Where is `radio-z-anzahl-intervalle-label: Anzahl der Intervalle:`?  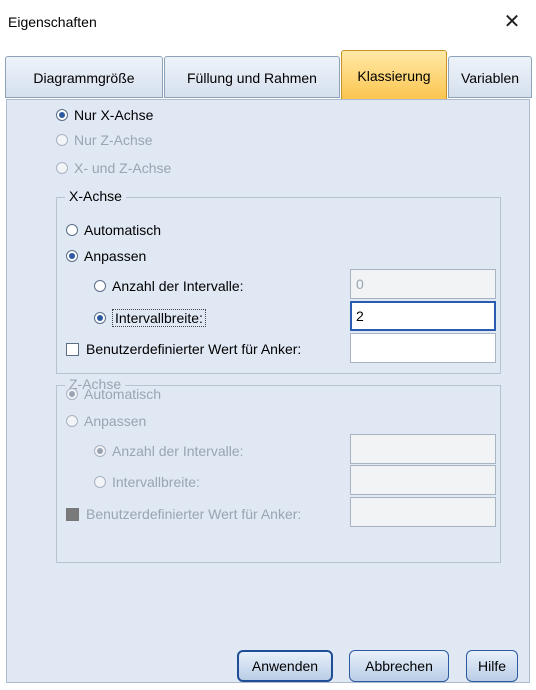
radio-z-anzahl-intervalle-label: Anzahl der Intervalle: is located at coordinates (178, 451).